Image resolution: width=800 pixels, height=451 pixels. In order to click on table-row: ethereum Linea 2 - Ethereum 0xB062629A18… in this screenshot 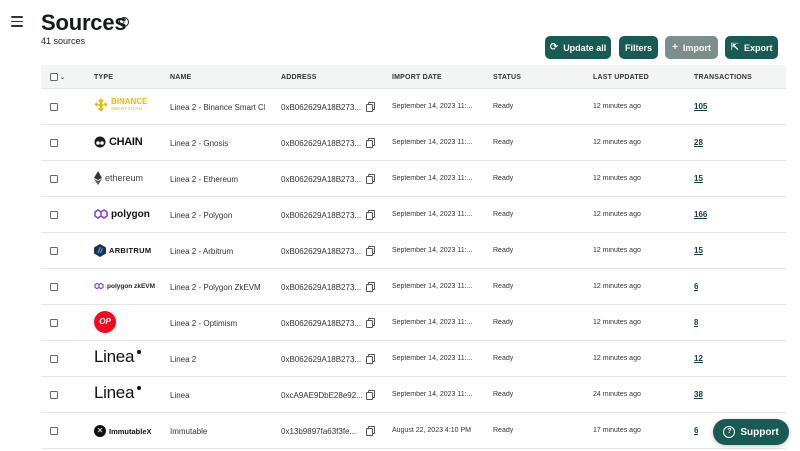, I will do `click(413, 179)`.